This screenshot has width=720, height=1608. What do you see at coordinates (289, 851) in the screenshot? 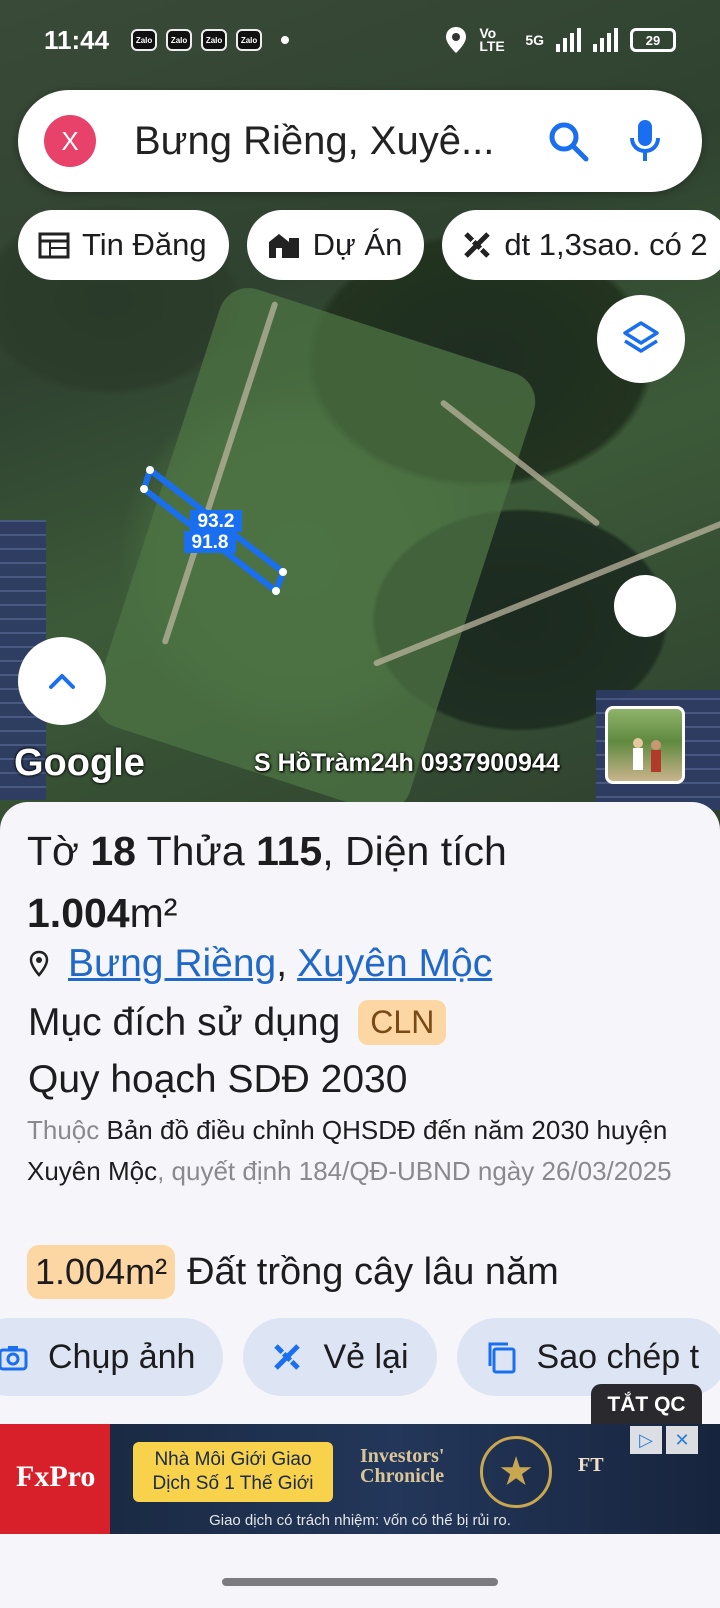
I see `parcel-number: 115` at bounding box center [289, 851].